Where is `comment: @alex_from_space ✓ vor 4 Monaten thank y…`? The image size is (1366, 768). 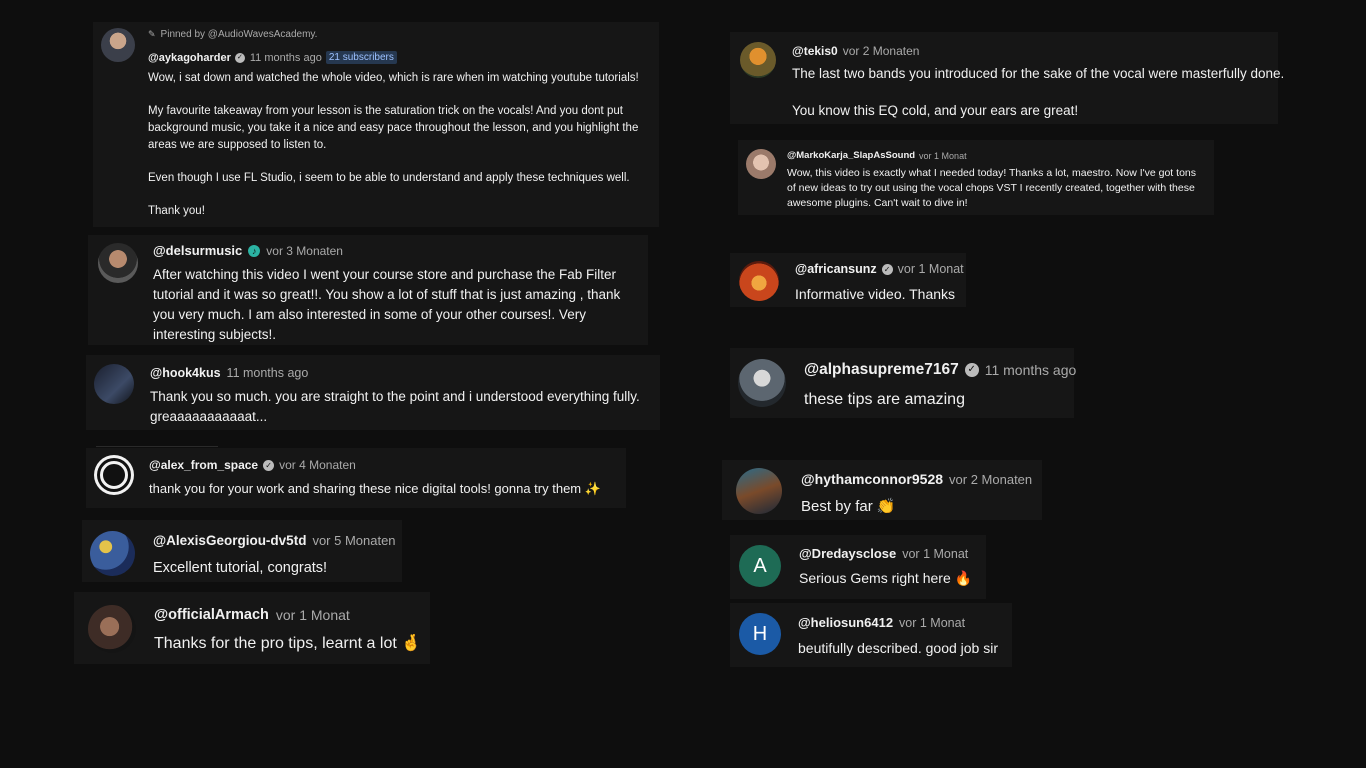 comment: @alex_from_space ✓ vor 4 Monaten thank y… is located at coordinates (356, 478).